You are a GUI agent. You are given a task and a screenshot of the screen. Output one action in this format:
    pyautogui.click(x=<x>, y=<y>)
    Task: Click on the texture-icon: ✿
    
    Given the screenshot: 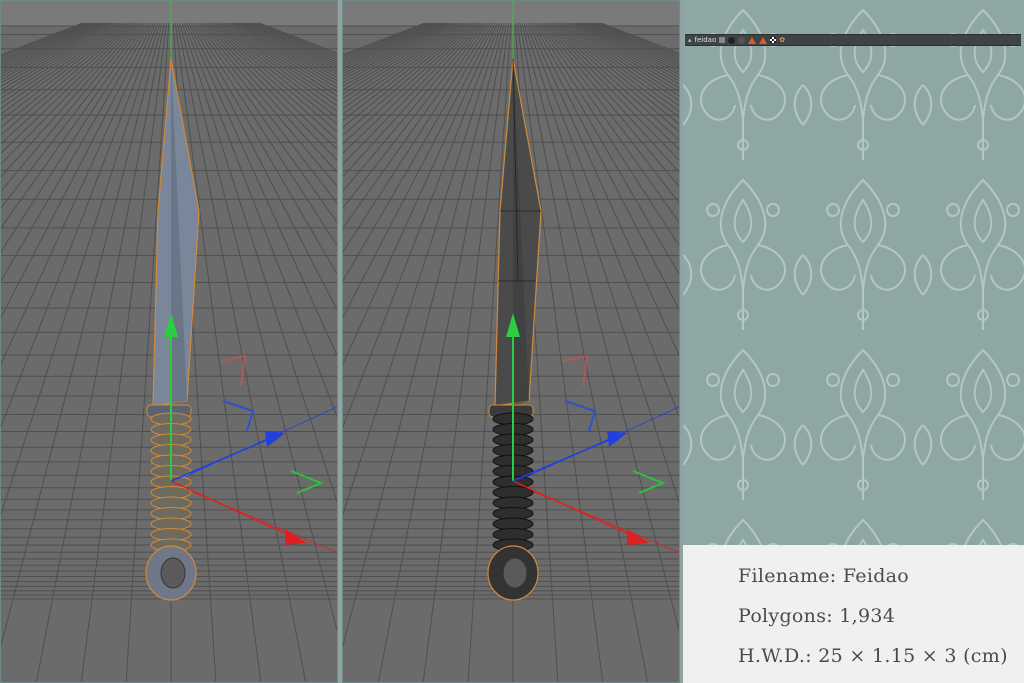 What is the action you would take?
    pyautogui.click(x=782, y=40)
    